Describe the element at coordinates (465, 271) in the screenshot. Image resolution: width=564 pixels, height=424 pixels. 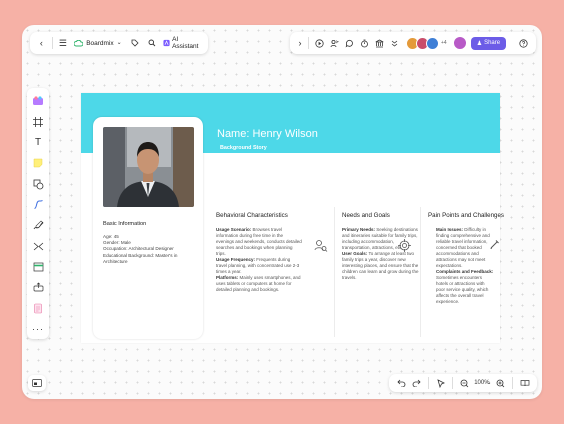
I see `item-label: Complaints and Feedback:` at that location.